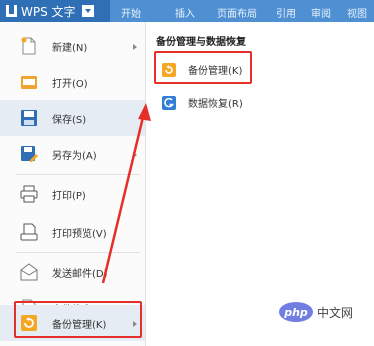 Image resolution: width=374 pixels, height=346 pixels. I want to click on php-logo: php, so click(296, 312).